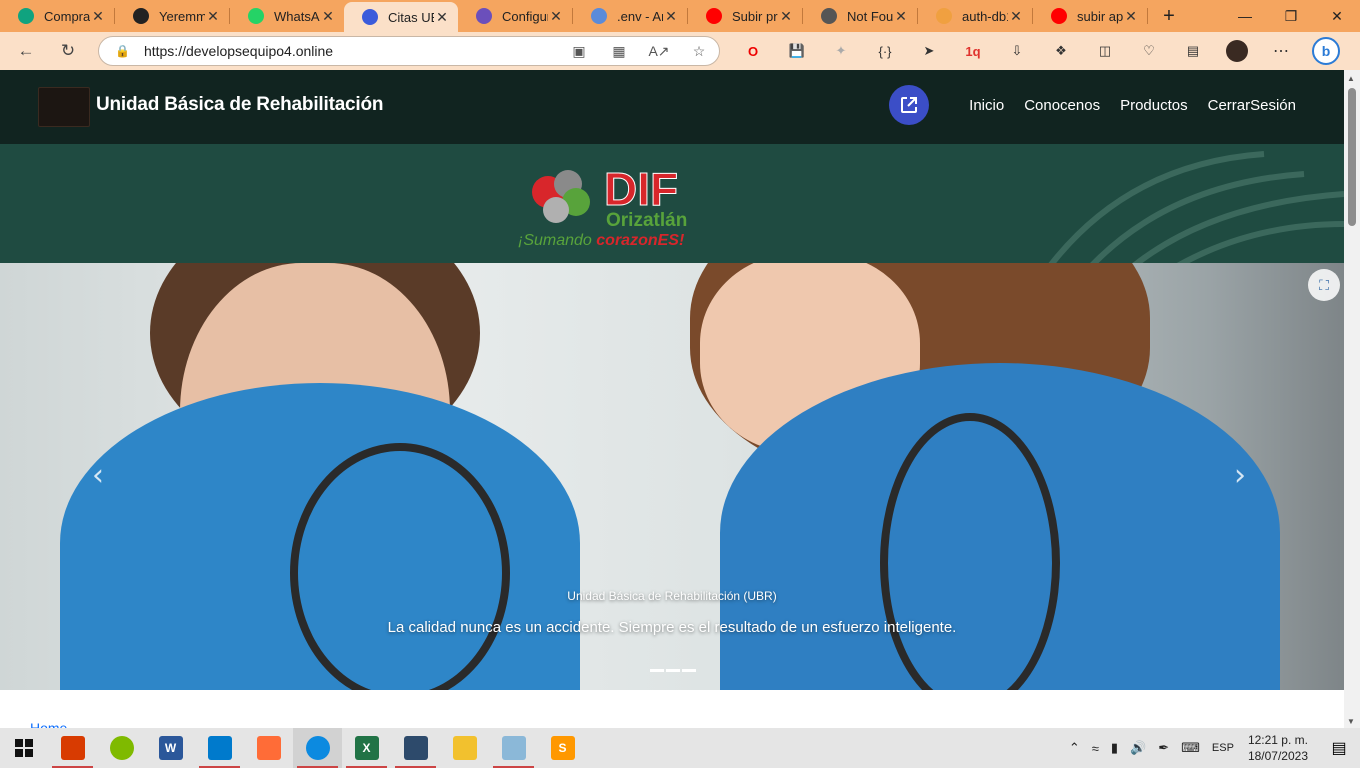  I want to click on lq-extension-icon: 1q, so click(973, 51).